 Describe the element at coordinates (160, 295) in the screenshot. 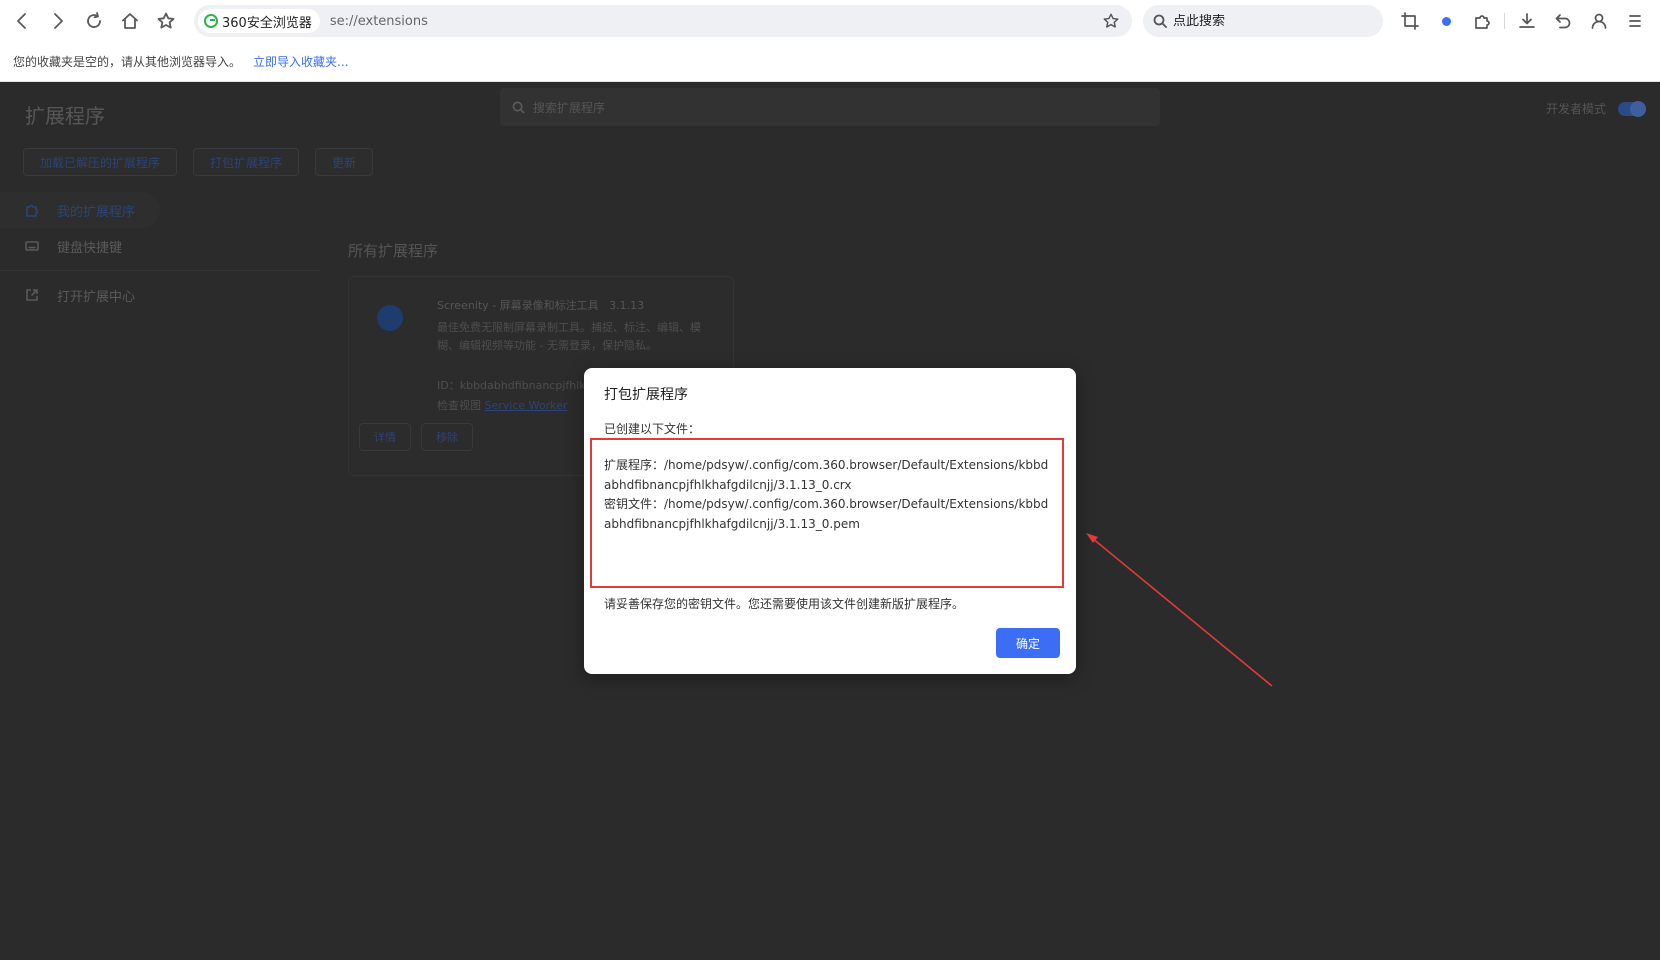

I see `sidebar-item-extension-center: 打开扩展中心` at that location.